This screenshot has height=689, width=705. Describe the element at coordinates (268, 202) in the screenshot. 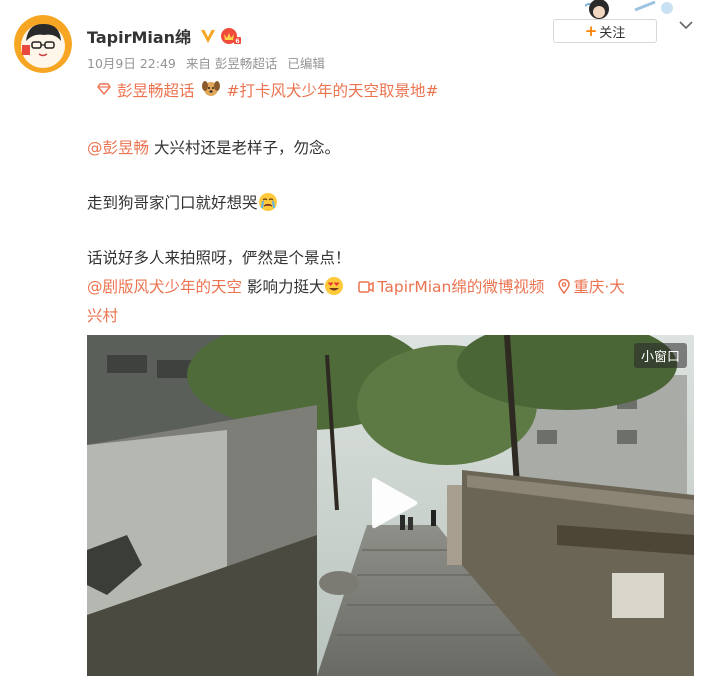

I see `crying-emoji` at that location.